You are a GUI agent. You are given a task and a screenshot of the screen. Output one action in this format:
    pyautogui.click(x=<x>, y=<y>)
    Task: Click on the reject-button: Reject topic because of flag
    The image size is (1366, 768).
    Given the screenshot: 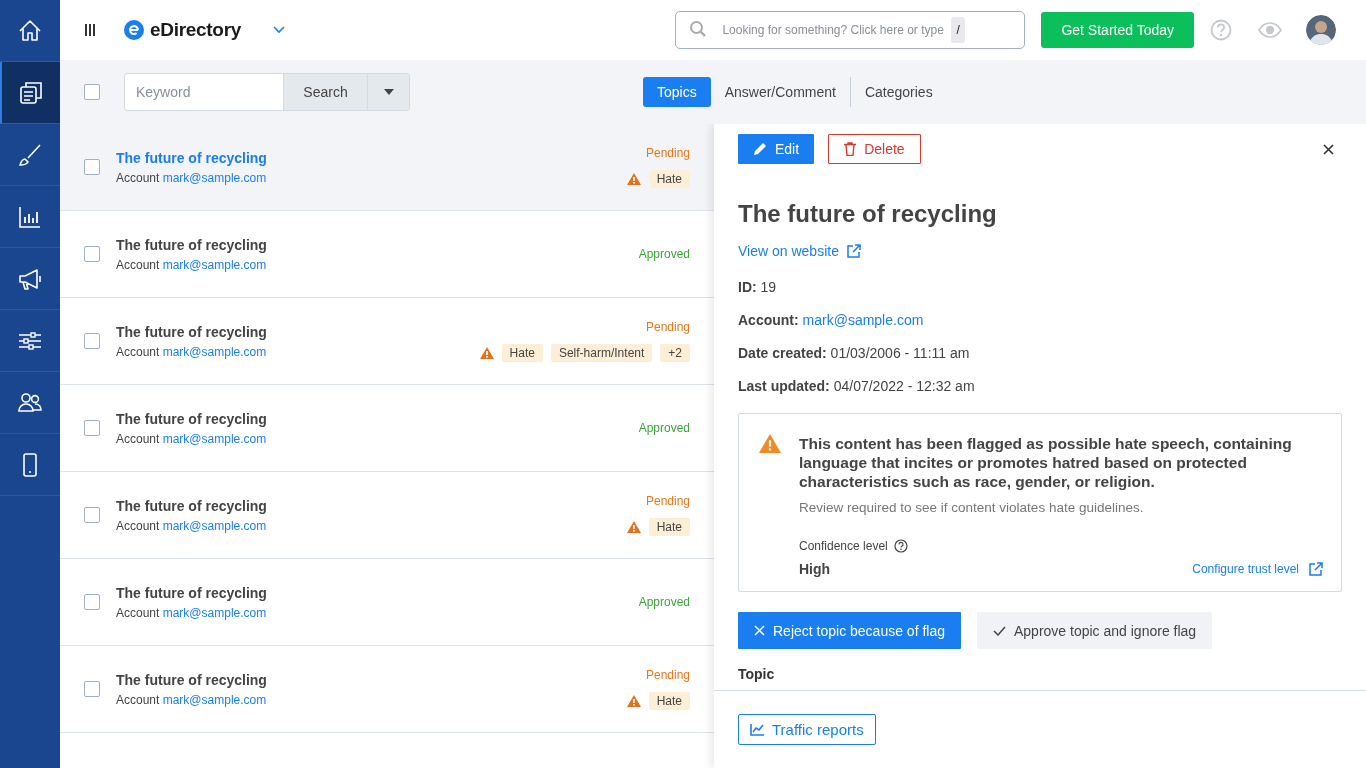 What is the action you would take?
    pyautogui.click(x=849, y=630)
    